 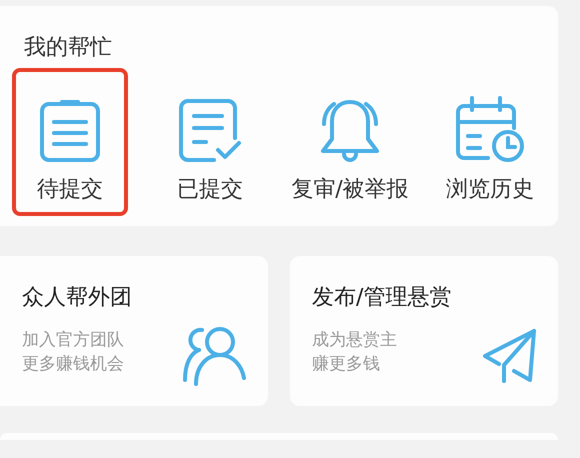 What do you see at coordinates (73, 364) in the screenshot?
I see `card-subtitle: 更多赚钱机会` at bounding box center [73, 364].